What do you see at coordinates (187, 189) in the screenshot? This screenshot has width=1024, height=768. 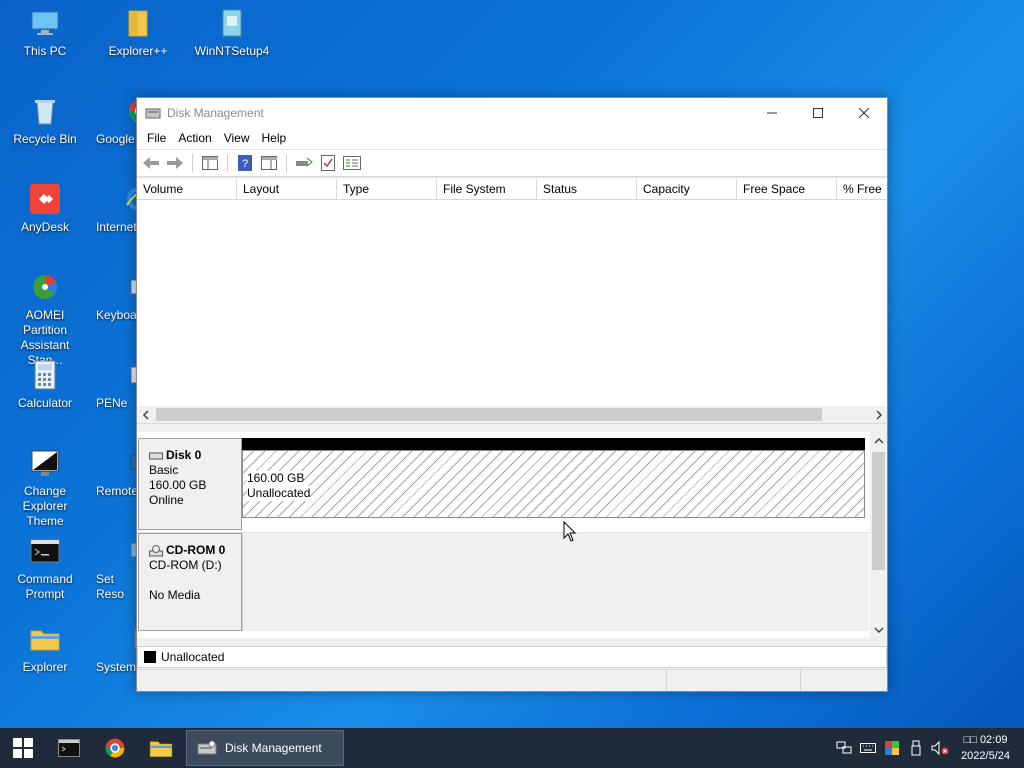 I see `column-header-volume: Volume` at bounding box center [187, 189].